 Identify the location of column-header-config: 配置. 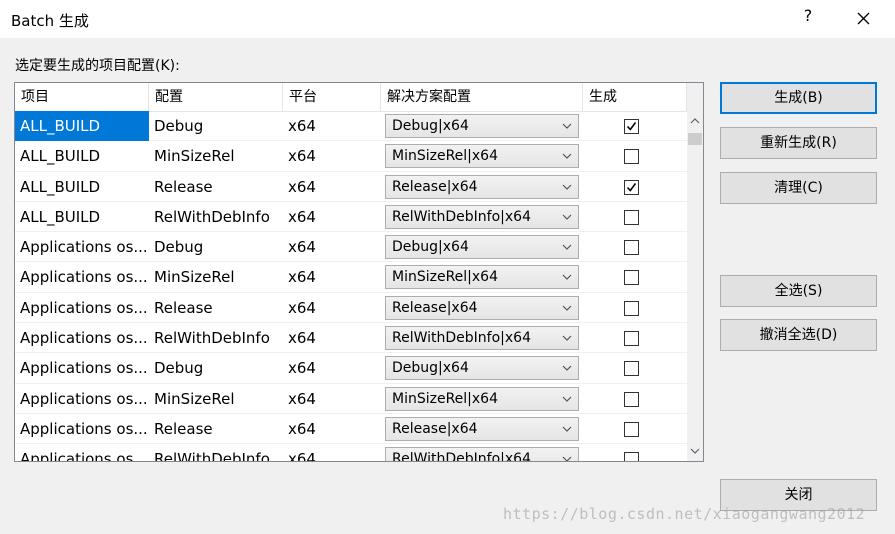
(216, 97).